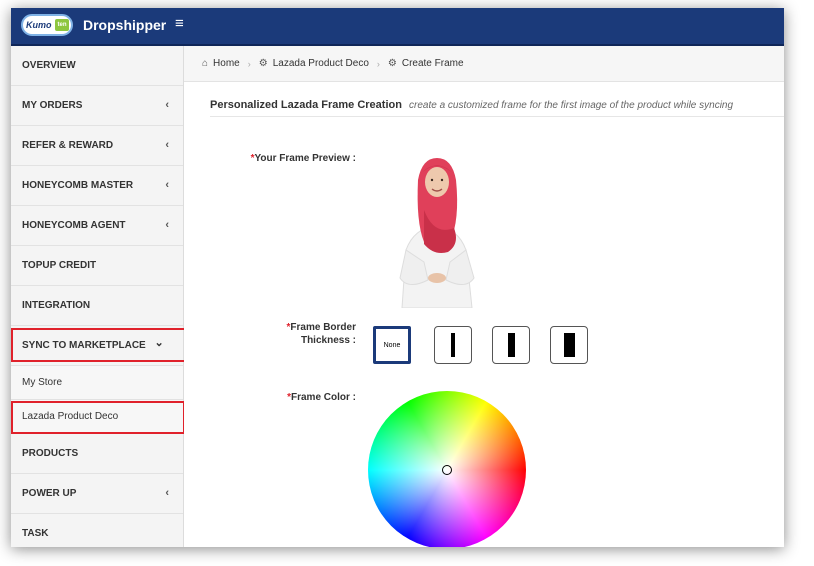  What do you see at coordinates (97, 106) in the screenshot?
I see `sidebar-item-my-orders: MY ORDERS ‹` at bounding box center [97, 106].